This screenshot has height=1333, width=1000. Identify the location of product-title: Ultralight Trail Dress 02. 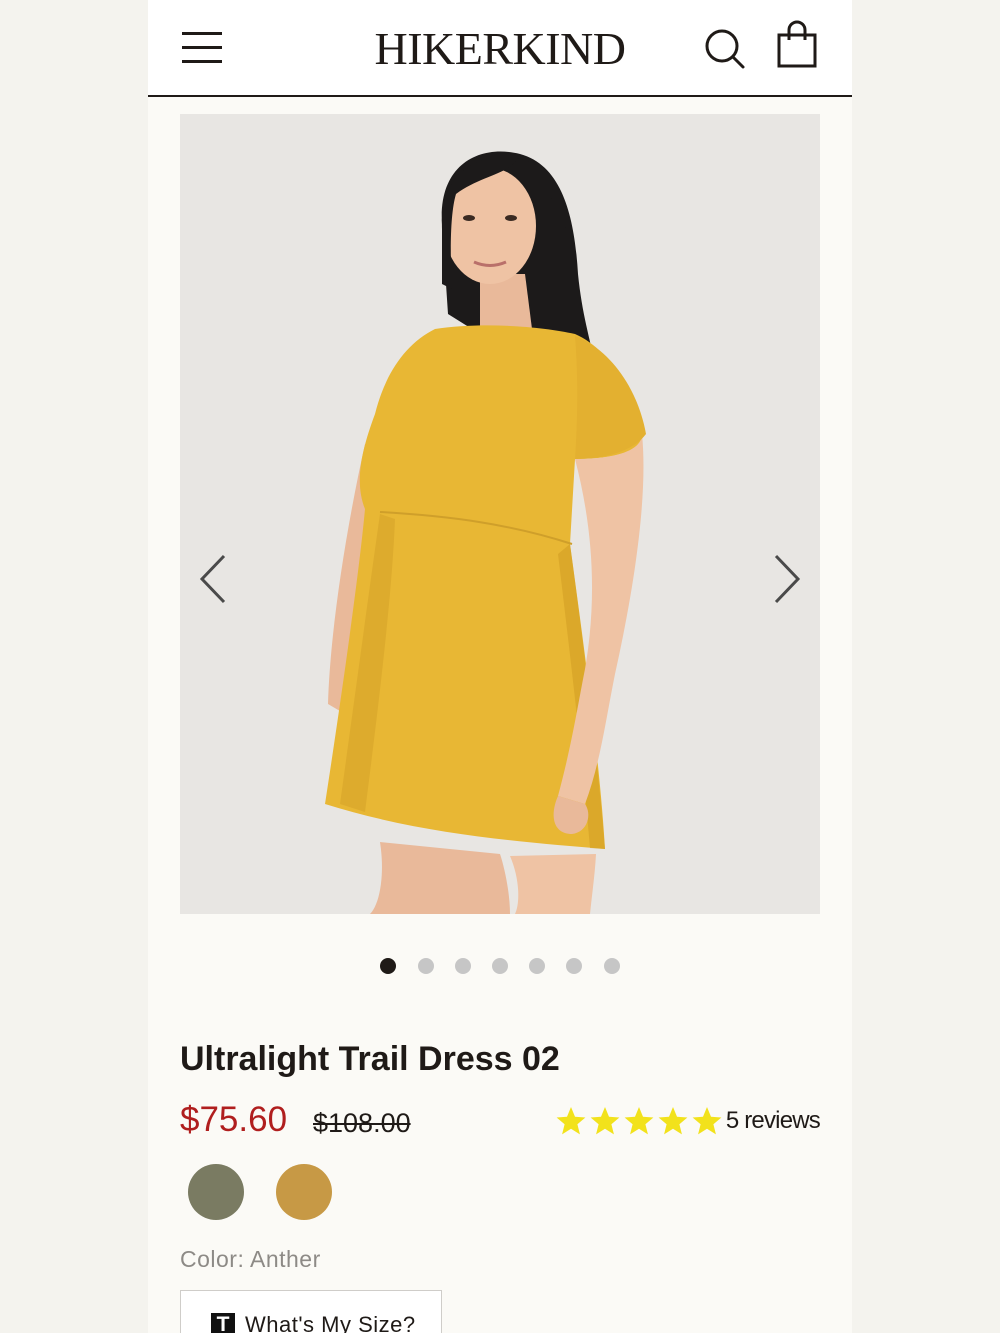
(370, 1059).